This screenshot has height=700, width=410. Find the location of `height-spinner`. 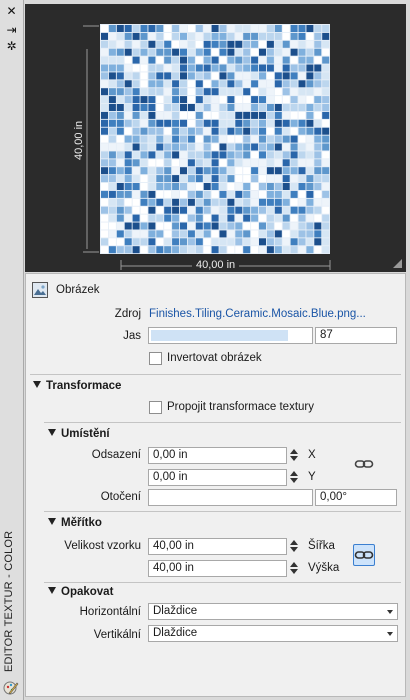

height-spinner is located at coordinates (294, 568).